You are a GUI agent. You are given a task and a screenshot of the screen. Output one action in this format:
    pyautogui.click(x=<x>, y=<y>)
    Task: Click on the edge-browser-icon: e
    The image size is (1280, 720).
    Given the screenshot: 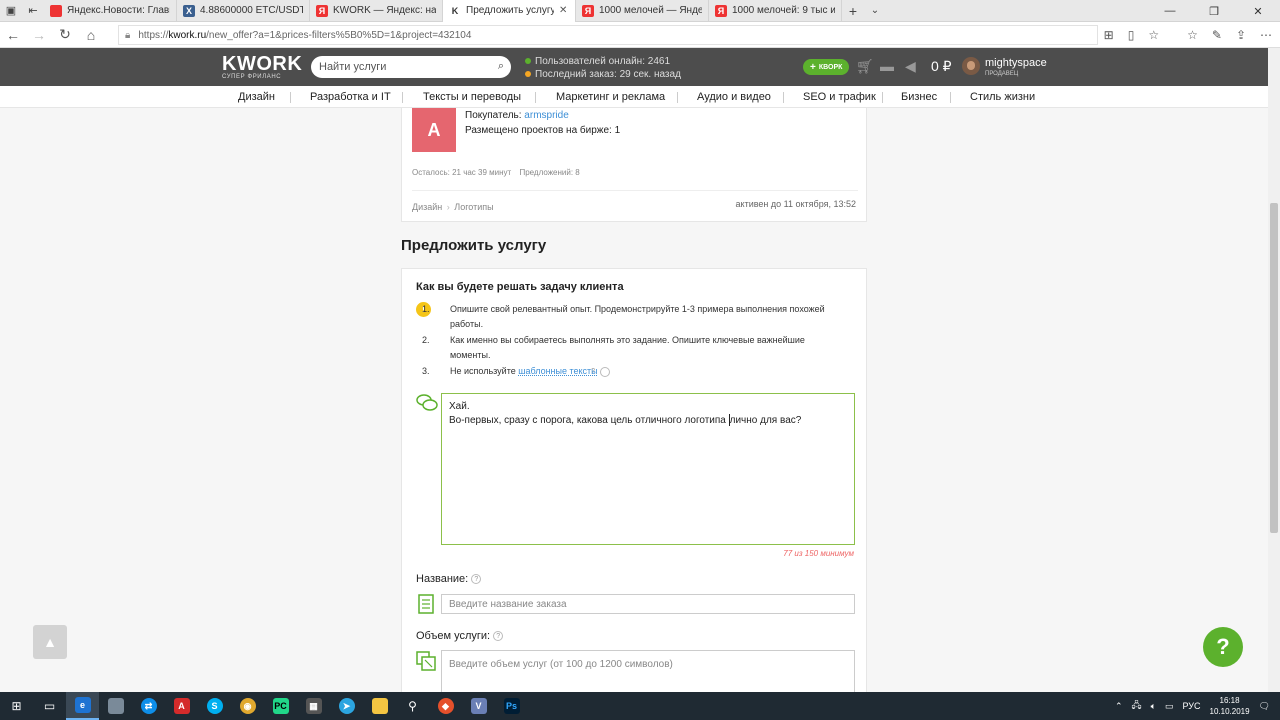 What is the action you would take?
    pyautogui.click(x=82, y=706)
    